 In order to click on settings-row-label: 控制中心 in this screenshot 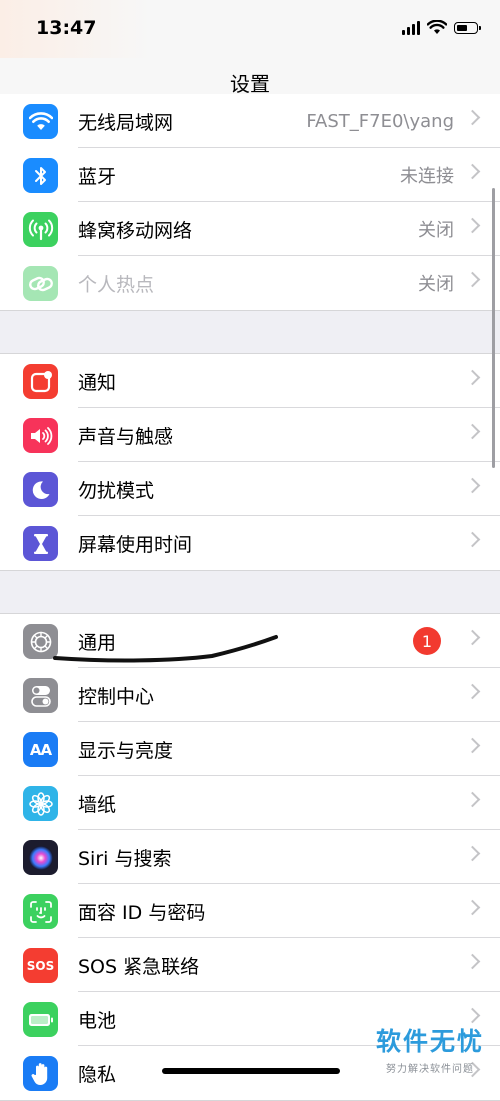, I will do `click(116, 696)`.